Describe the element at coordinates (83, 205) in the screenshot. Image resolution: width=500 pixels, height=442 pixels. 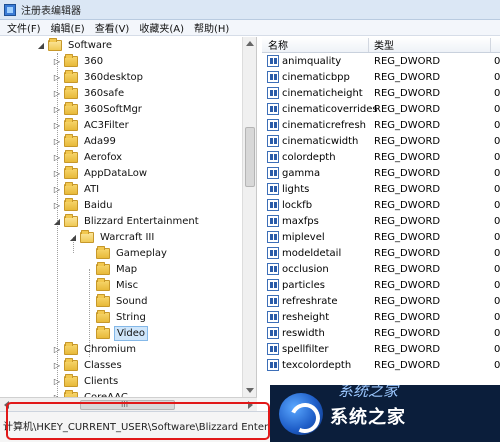
I see `tree-item: ▷ Baidu` at that location.